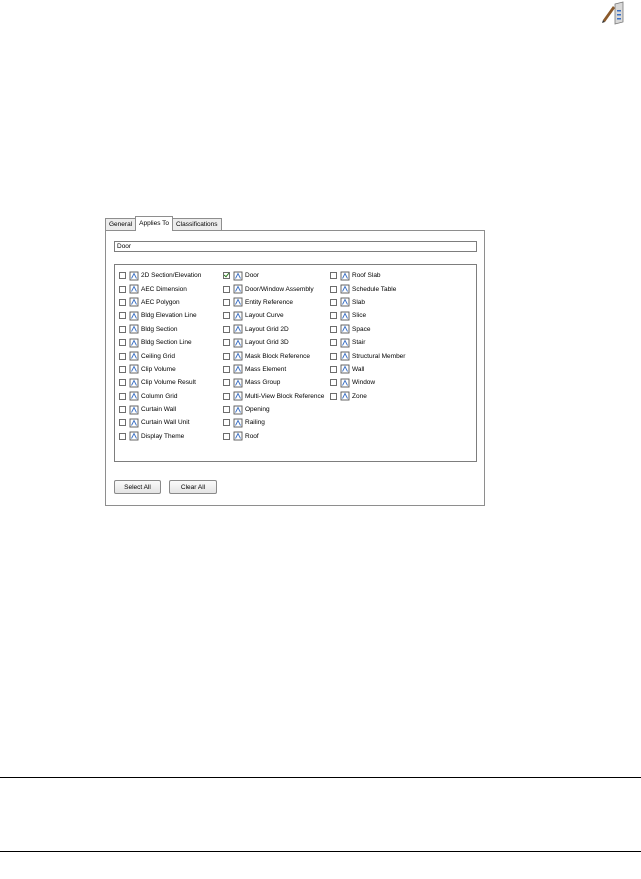 The width and height of the screenshot is (641, 879). What do you see at coordinates (134, 410) in the screenshot?
I see `curtain-wall-icon` at bounding box center [134, 410].